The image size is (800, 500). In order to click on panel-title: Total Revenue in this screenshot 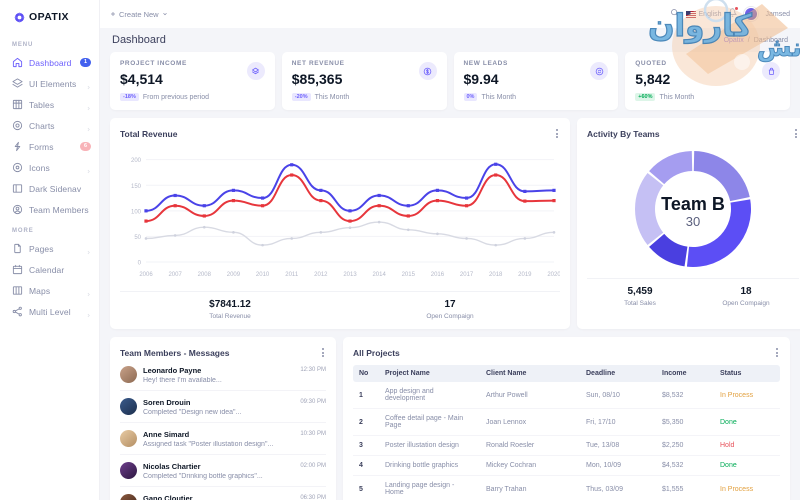, I will do `click(149, 133)`.